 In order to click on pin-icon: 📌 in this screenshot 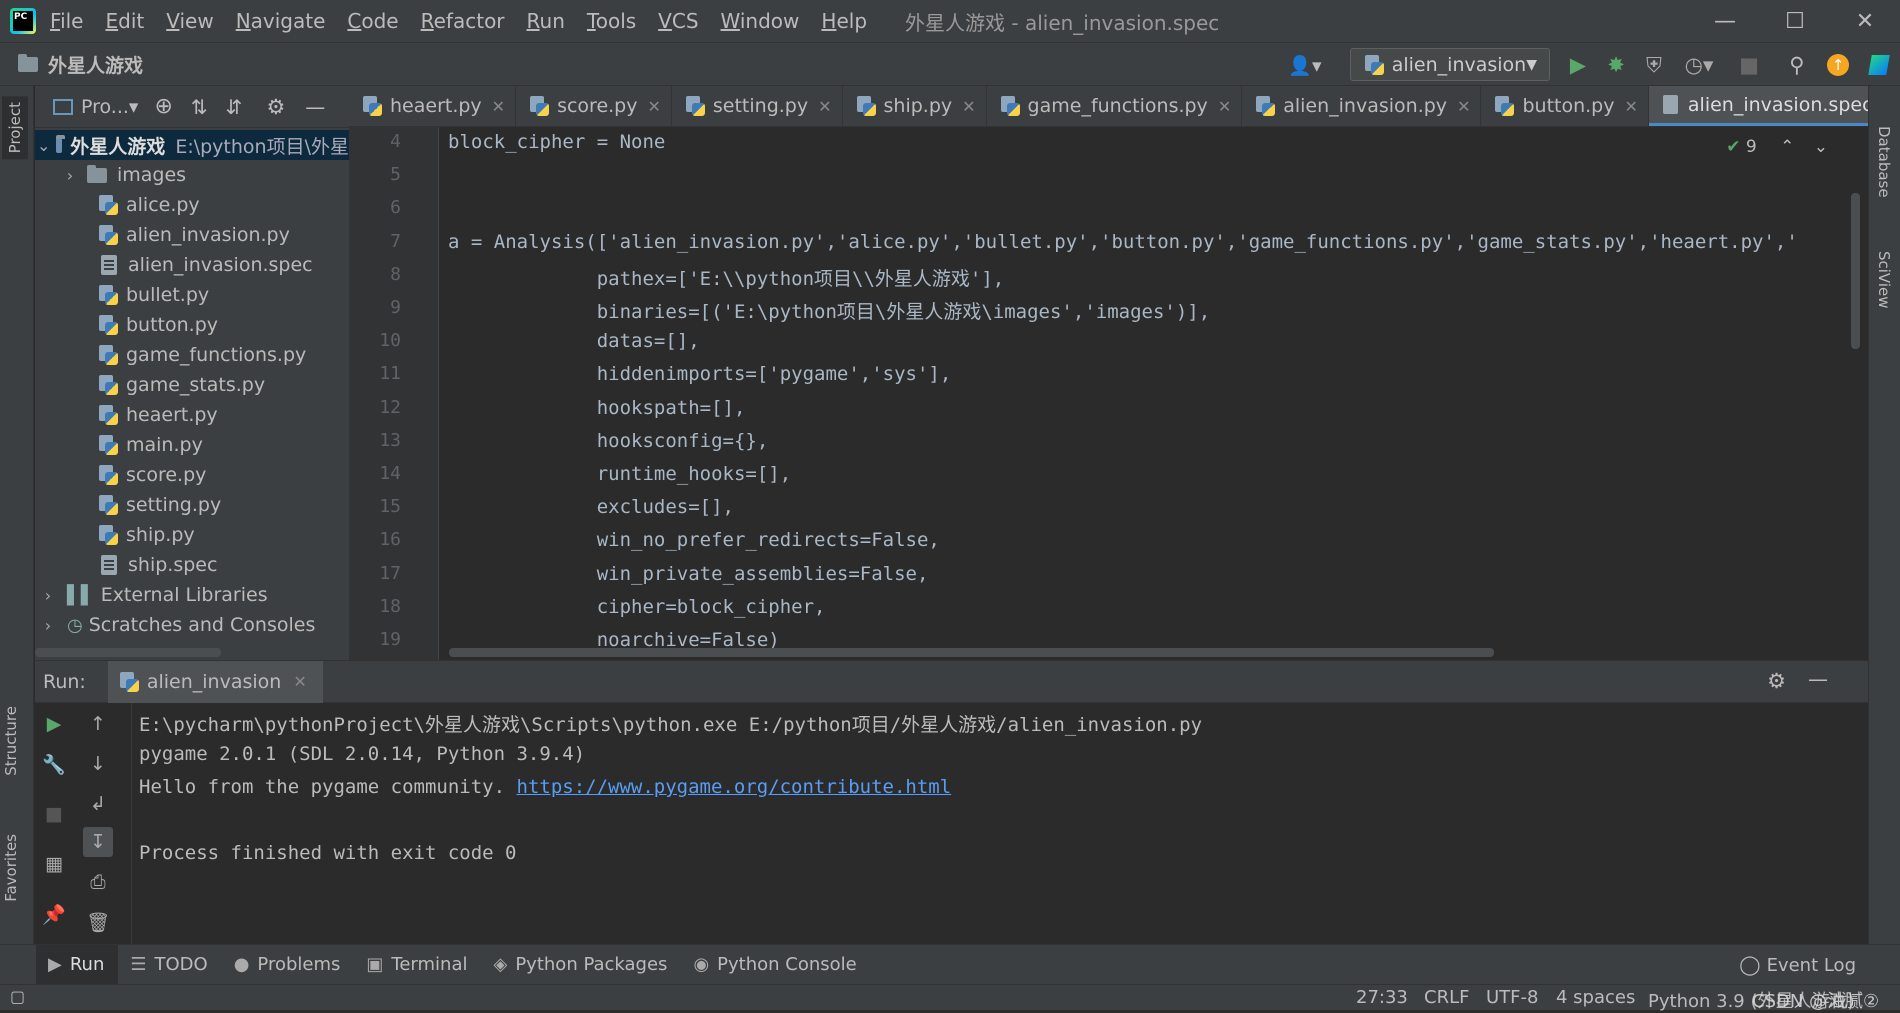, I will do `click(54, 914)`.